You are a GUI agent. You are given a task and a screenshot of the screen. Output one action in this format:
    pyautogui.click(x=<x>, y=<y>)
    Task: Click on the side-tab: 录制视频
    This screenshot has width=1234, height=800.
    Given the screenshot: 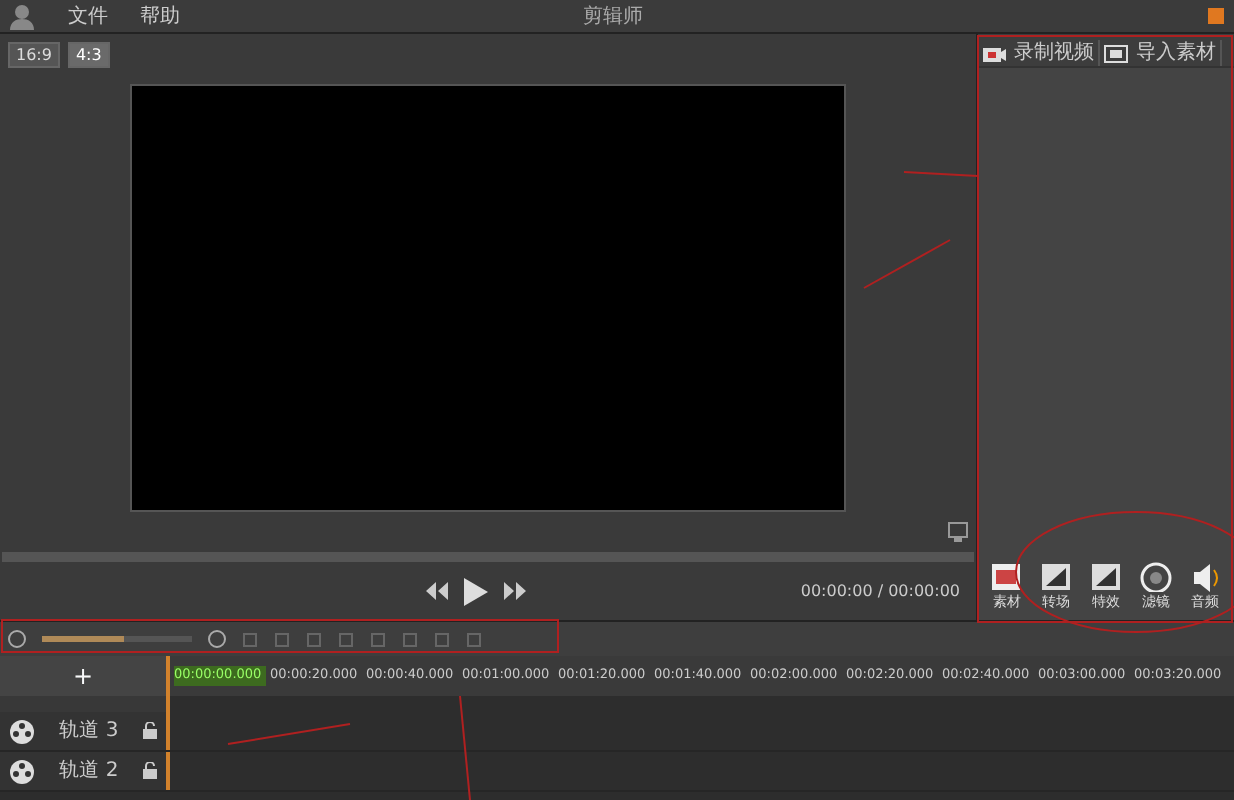 What is the action you would take?
    pyautogui.click(x=1039, y=53)
    